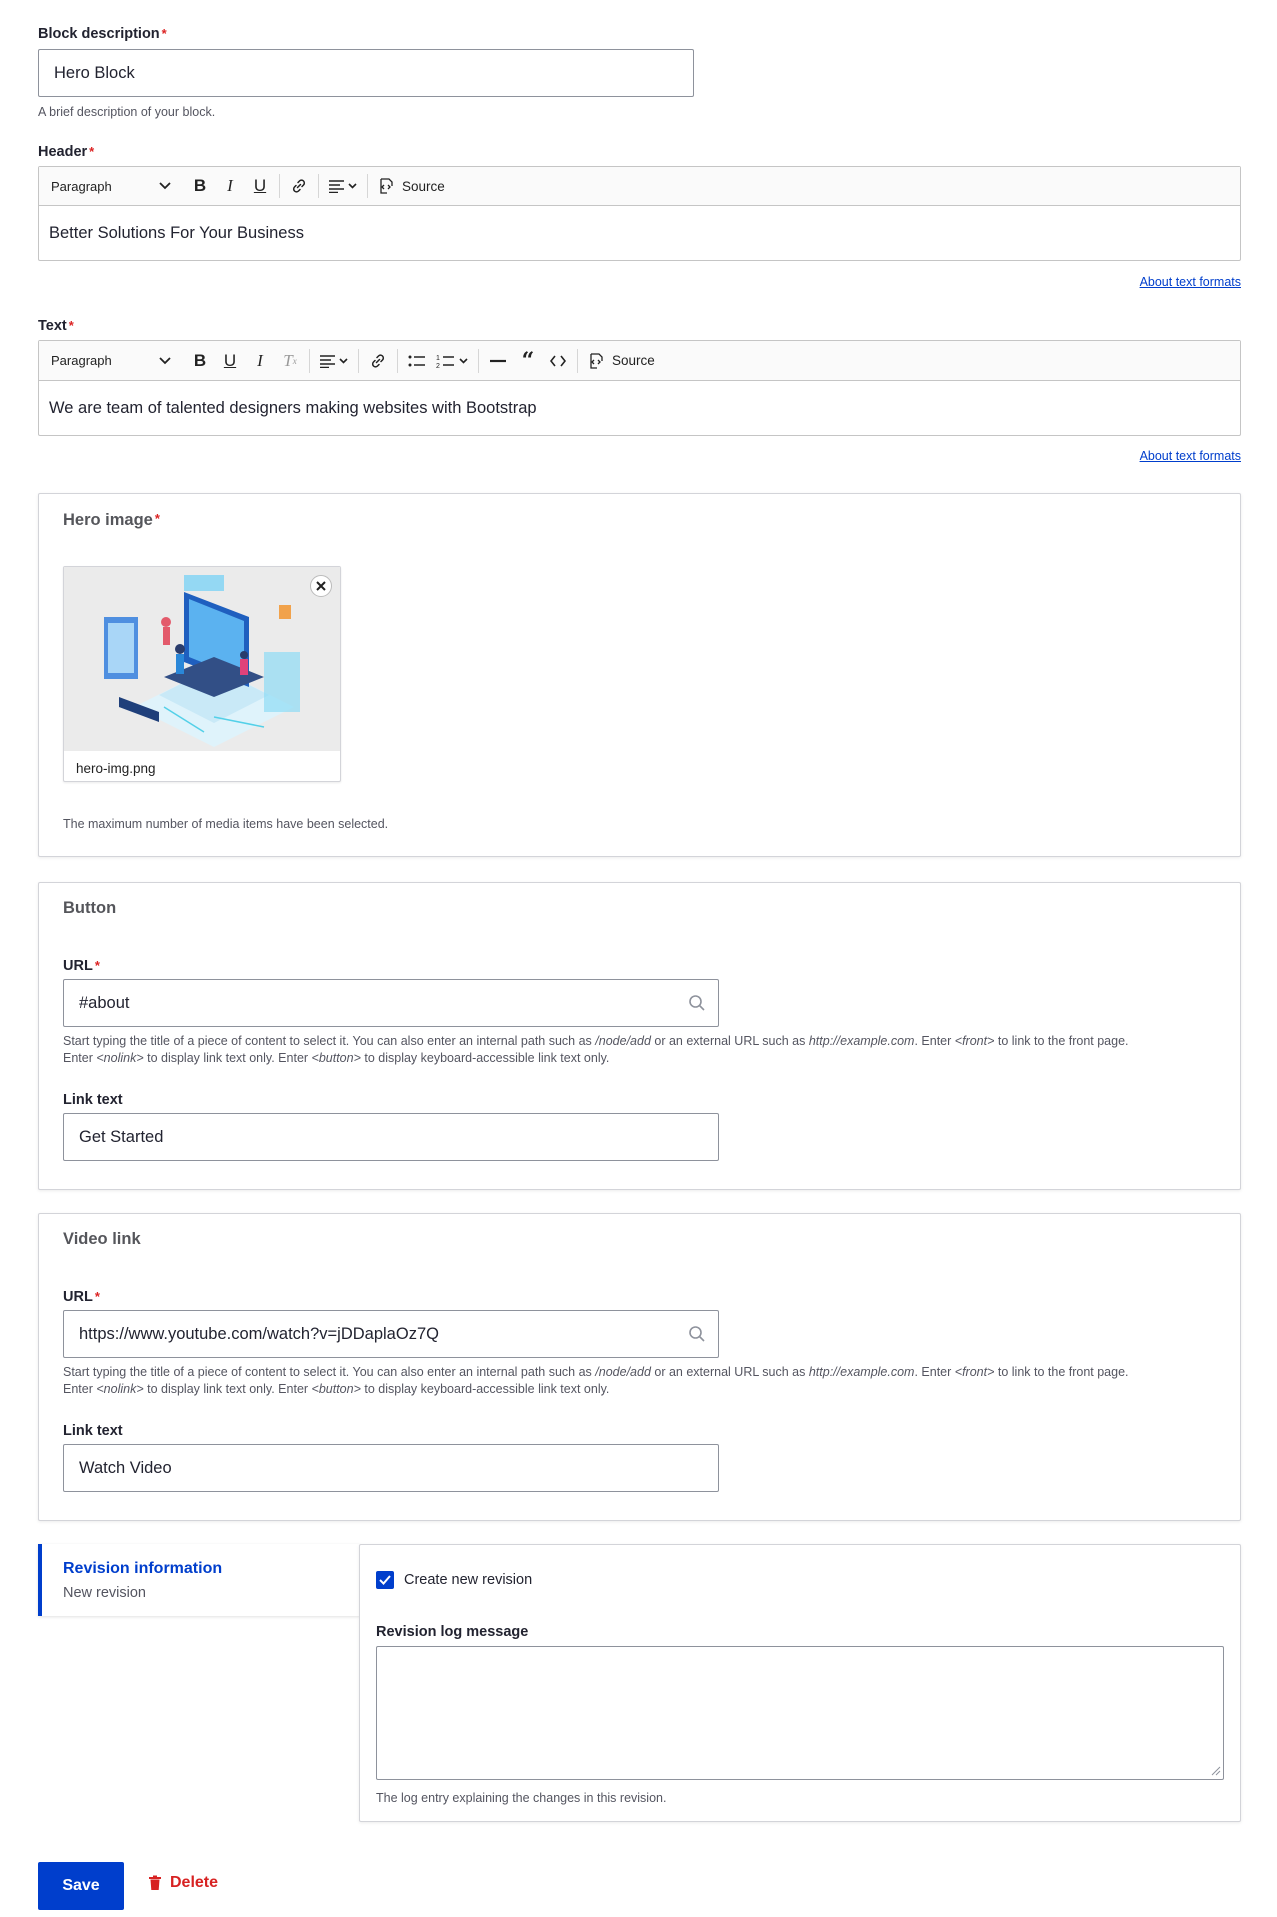 The height and width of the screenshot is (1917, 1277). I want to click on video-section-title: Video link, so click(102, 1239).